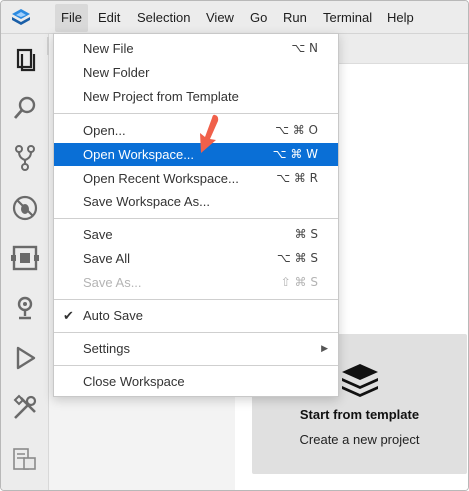 The height and width of the screenshot is (491, 469). I want to click on source-control-icon, so click(25, 158).